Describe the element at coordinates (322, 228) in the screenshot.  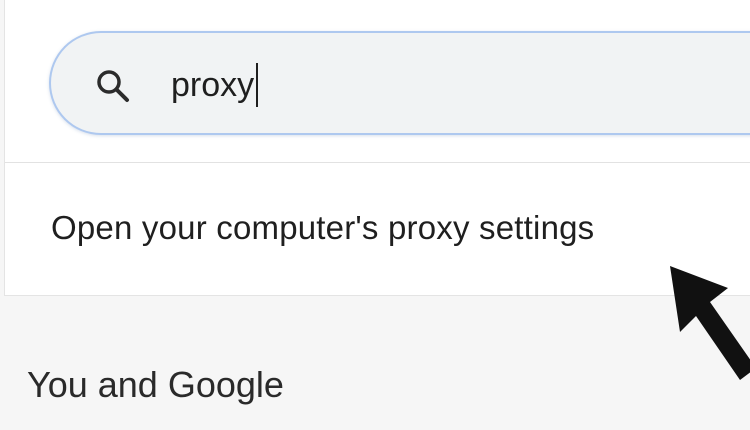
I see `proxy-settings-link: Open your computer's proxy settings` at that location.